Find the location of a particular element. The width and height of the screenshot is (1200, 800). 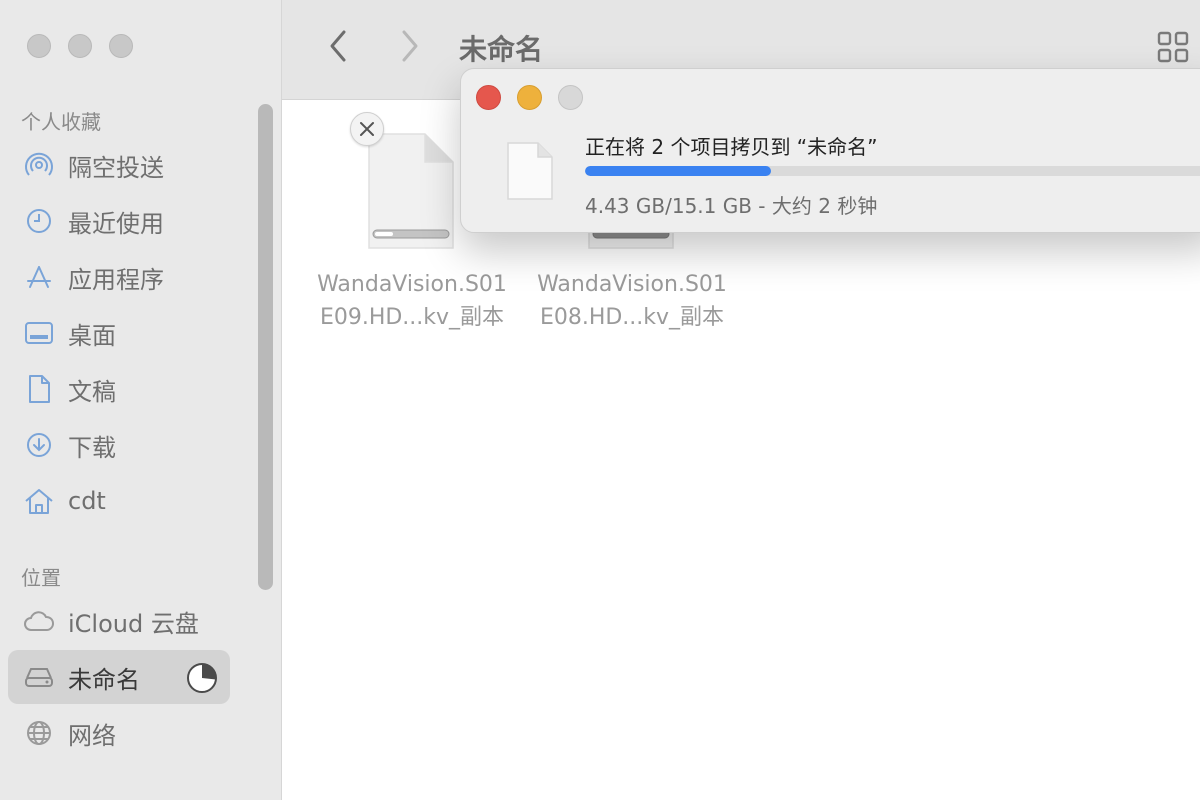

window-title: 未命名 is located at coordinates (501, 49).